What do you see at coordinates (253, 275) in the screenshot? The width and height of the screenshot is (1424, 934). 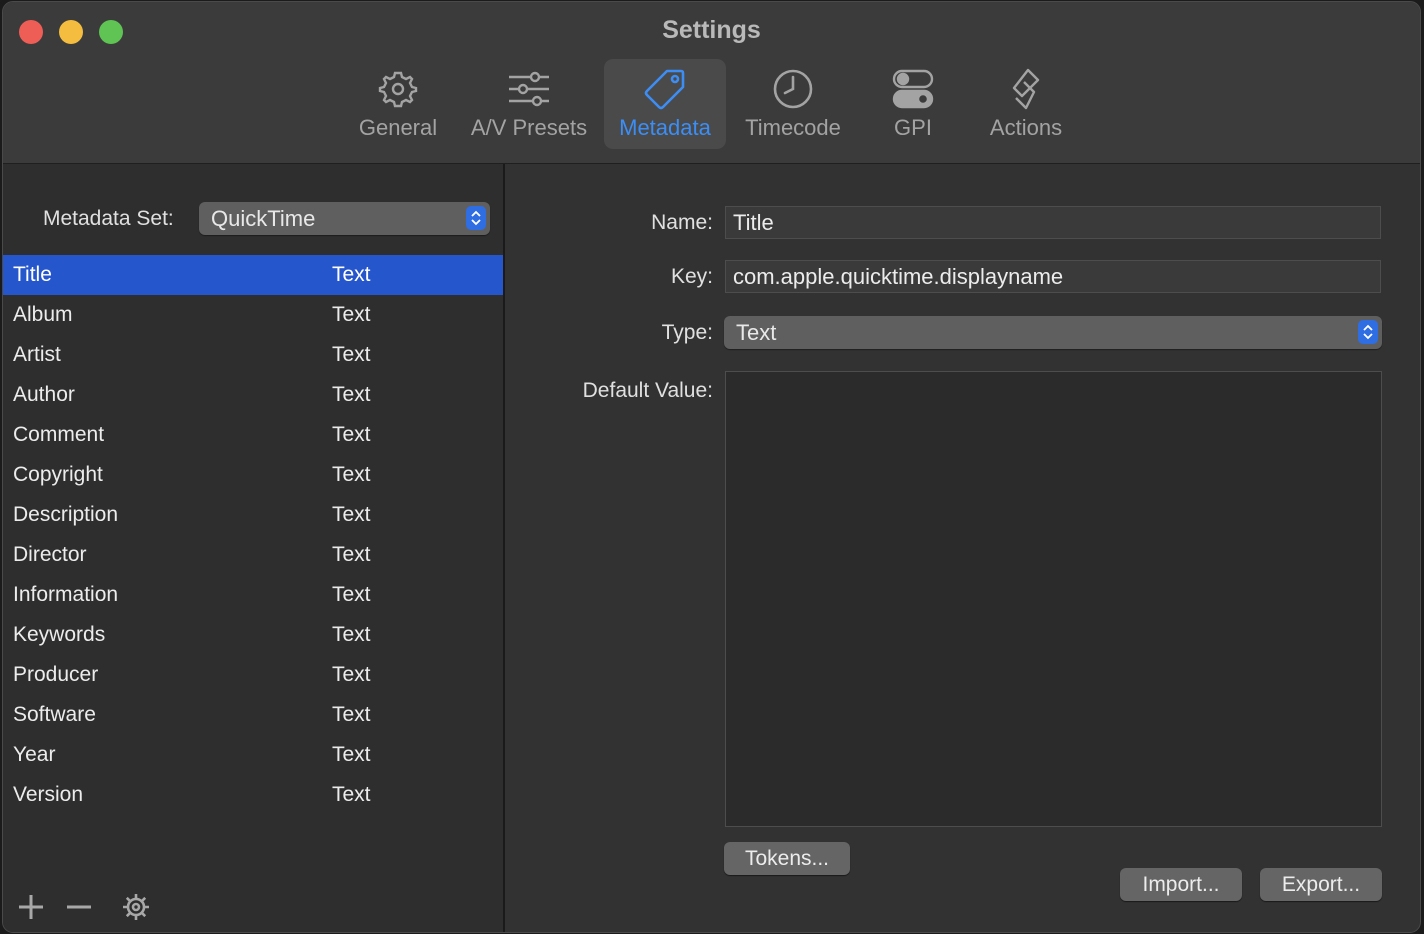 I see `list-item: Title Text` at bounding box center [253, 275].